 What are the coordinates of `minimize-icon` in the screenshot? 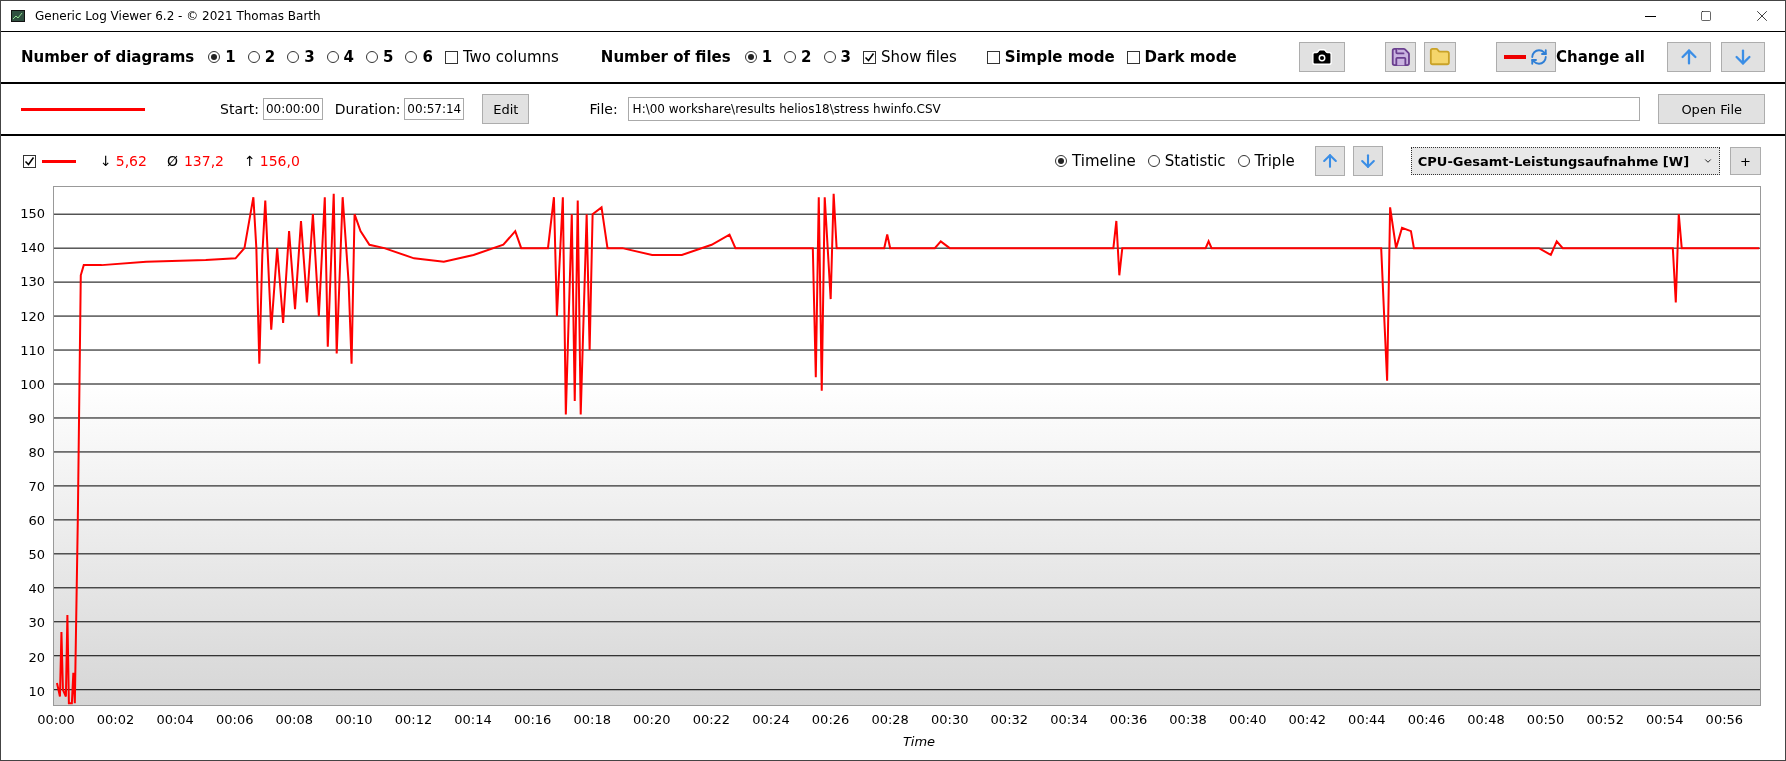 It's located at (1650, 16).